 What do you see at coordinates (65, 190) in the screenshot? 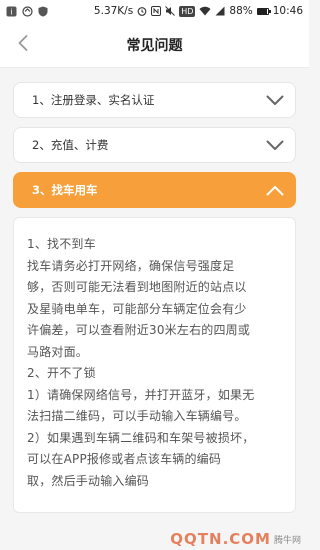
I see `faq-item-label: 3、找车用车` at bounding box center [65, 190].